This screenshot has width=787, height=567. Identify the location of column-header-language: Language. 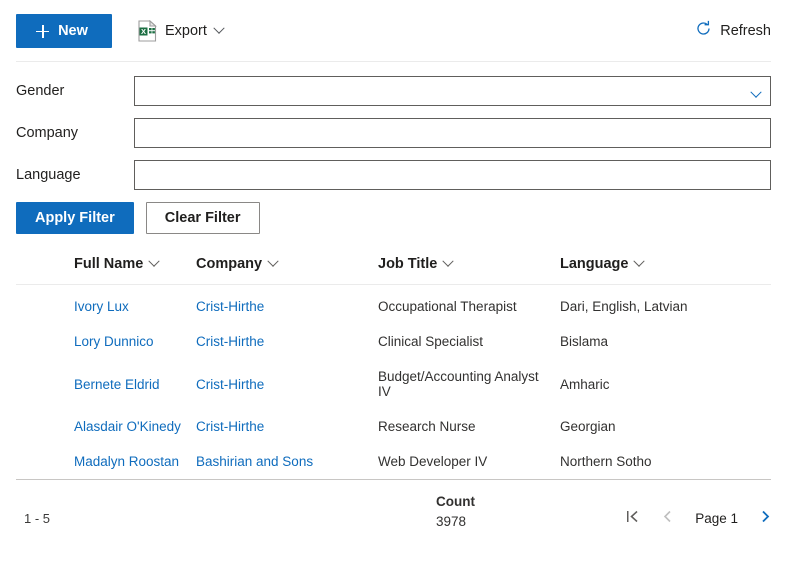
(665, 270).